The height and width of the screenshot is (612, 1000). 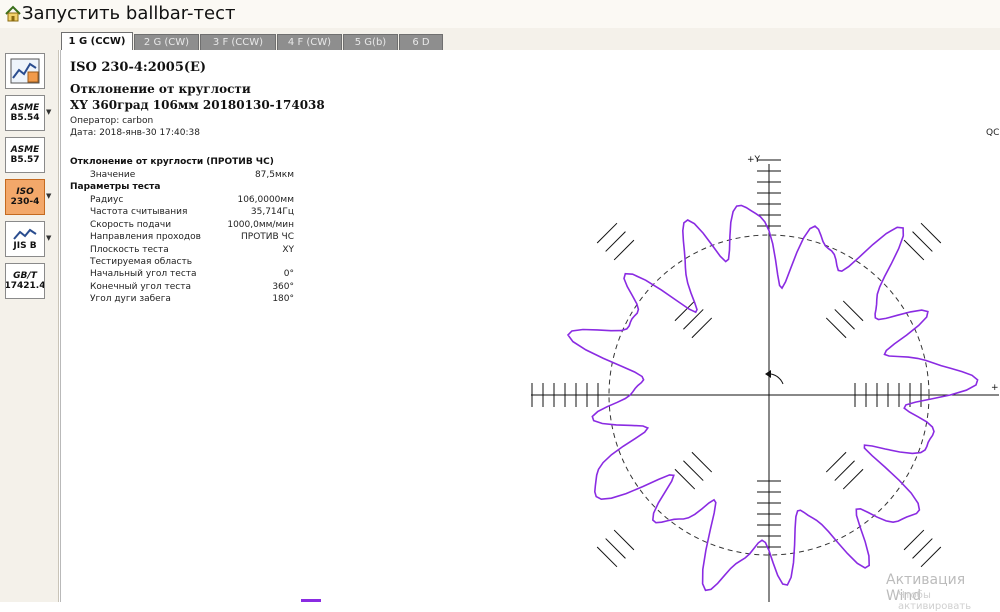 I want to click on sidebar-item-asme-b554: ASME B5.54, so click(x=25, y=113).